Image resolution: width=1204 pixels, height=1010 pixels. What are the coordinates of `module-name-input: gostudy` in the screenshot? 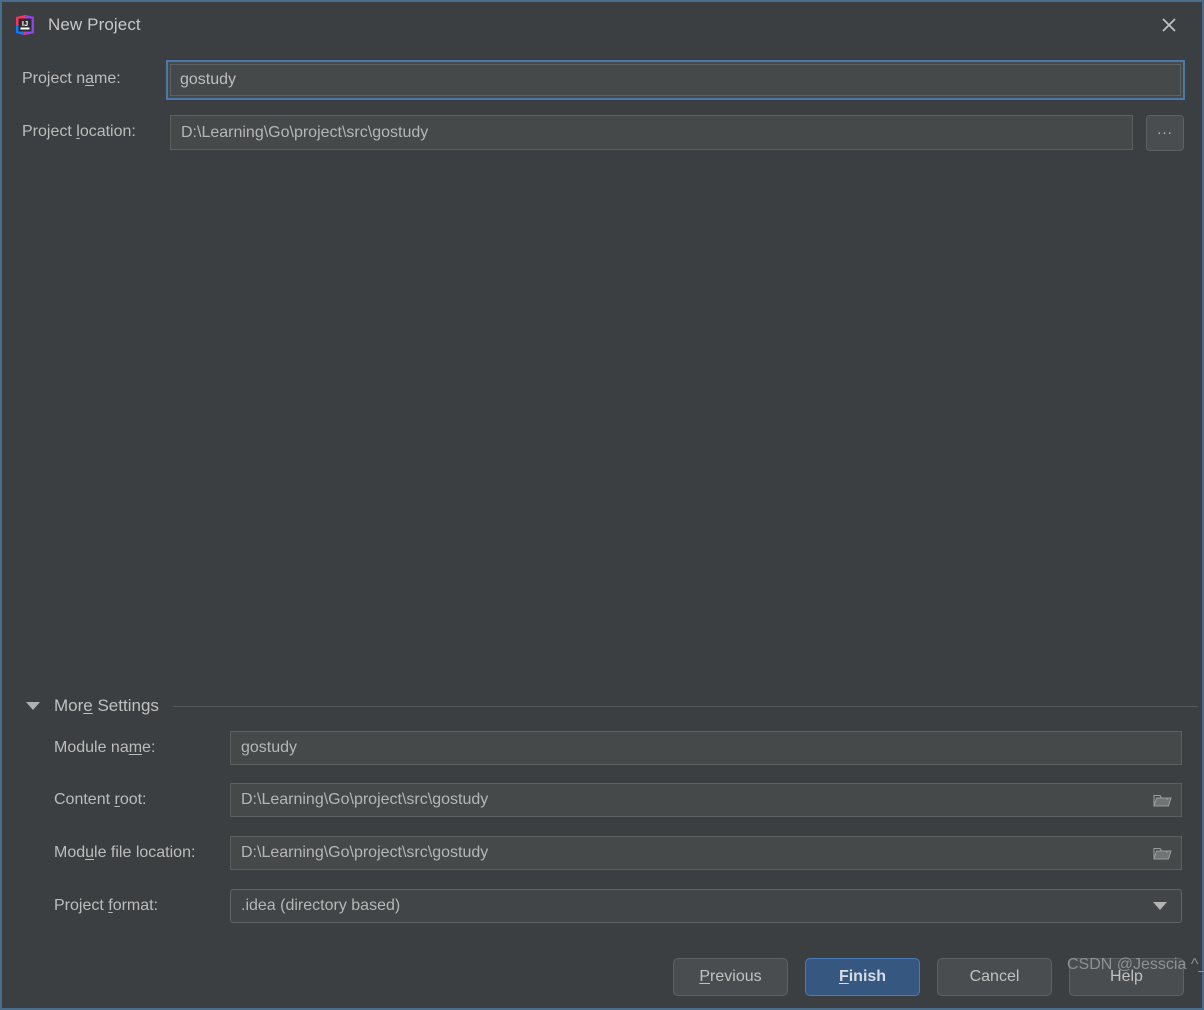 It's located at (706, 748).